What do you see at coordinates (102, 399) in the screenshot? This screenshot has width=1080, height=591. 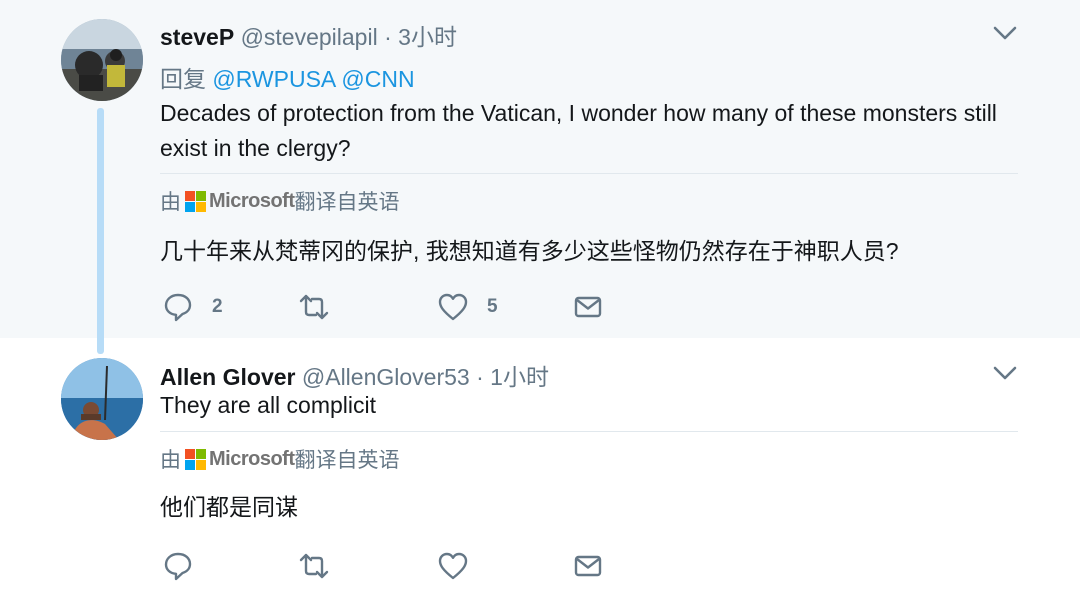 I see `avatar-allen-glover` at bounding box center [102, 399].